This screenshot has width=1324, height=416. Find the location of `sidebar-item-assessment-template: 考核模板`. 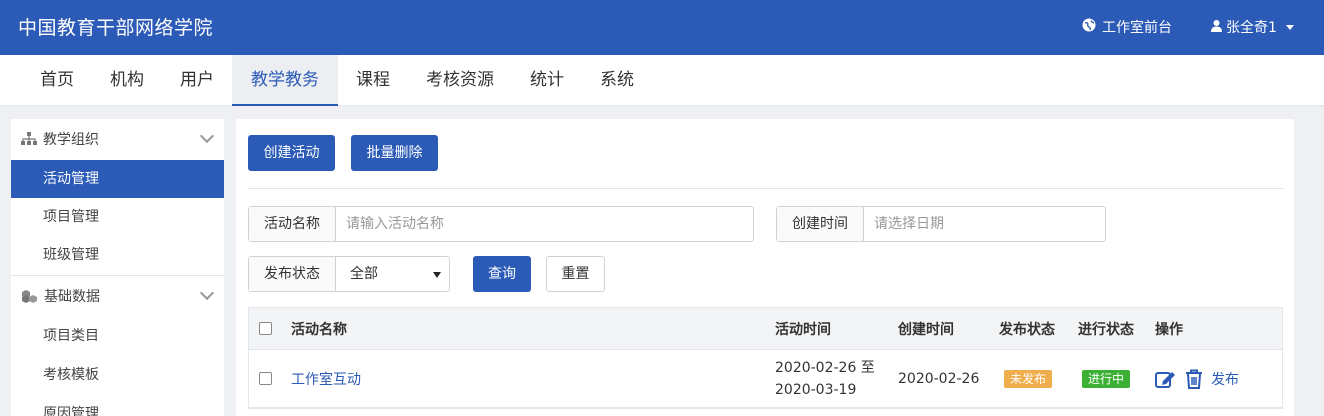

sidebar-item-assessment-template: 考核模板 is located at coordinates (117, 375).